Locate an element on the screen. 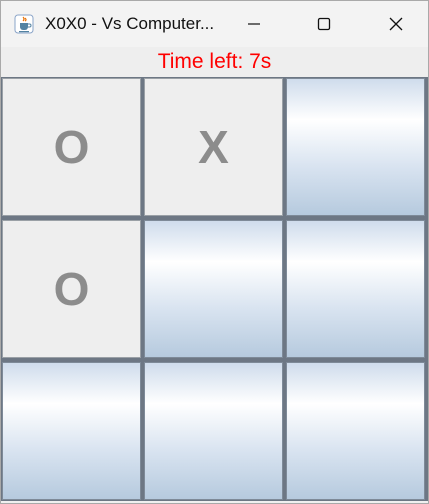  board-cell-r1-c3 is located at coordinates (355, 147).